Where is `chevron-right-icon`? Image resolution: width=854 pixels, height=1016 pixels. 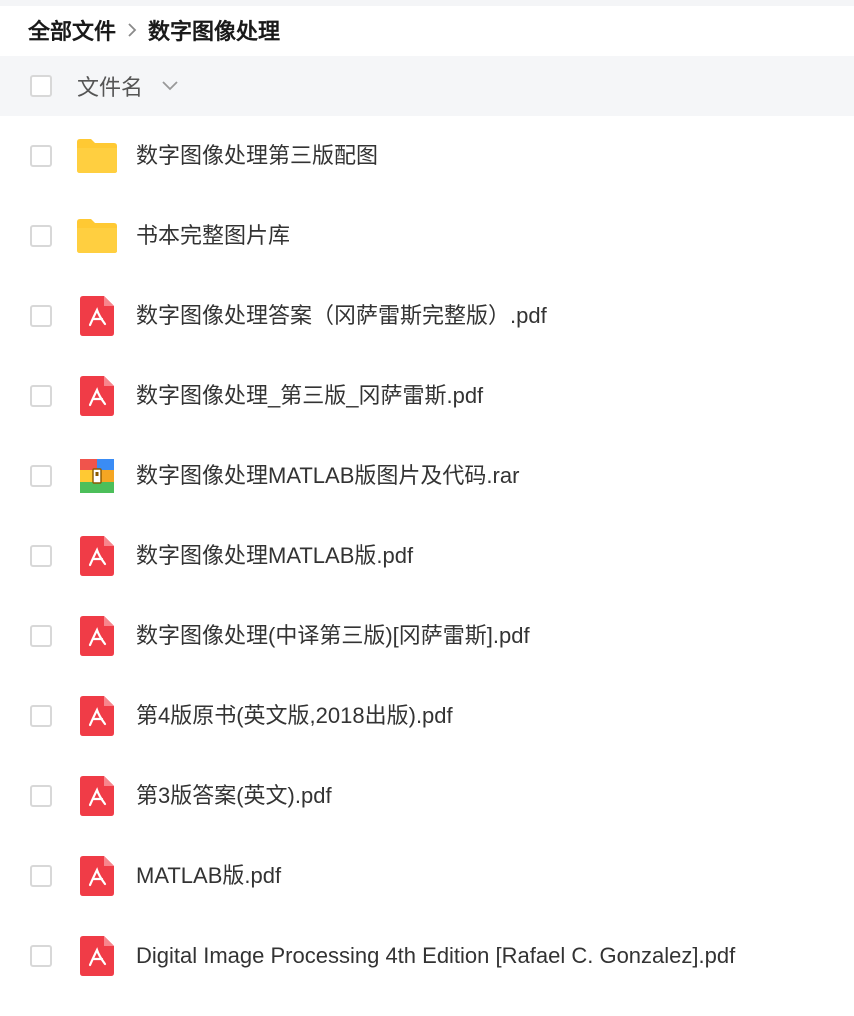 chevron-right-icon is located at coordinates (132, 30).